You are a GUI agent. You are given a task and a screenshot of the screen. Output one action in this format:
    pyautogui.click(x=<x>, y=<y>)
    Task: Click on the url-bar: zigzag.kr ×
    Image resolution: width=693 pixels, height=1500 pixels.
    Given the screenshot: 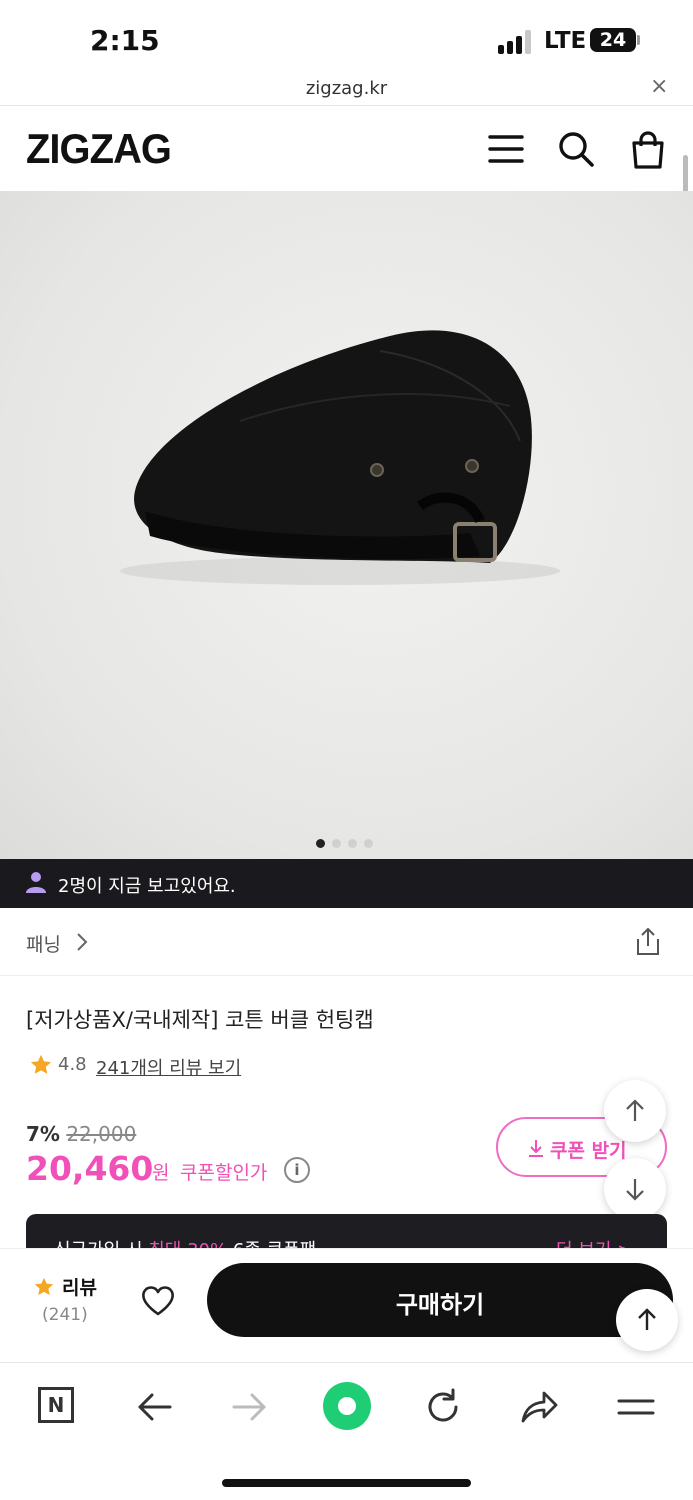 What is the action you would take?
    pyautogui.click(x=346, y=89)
    